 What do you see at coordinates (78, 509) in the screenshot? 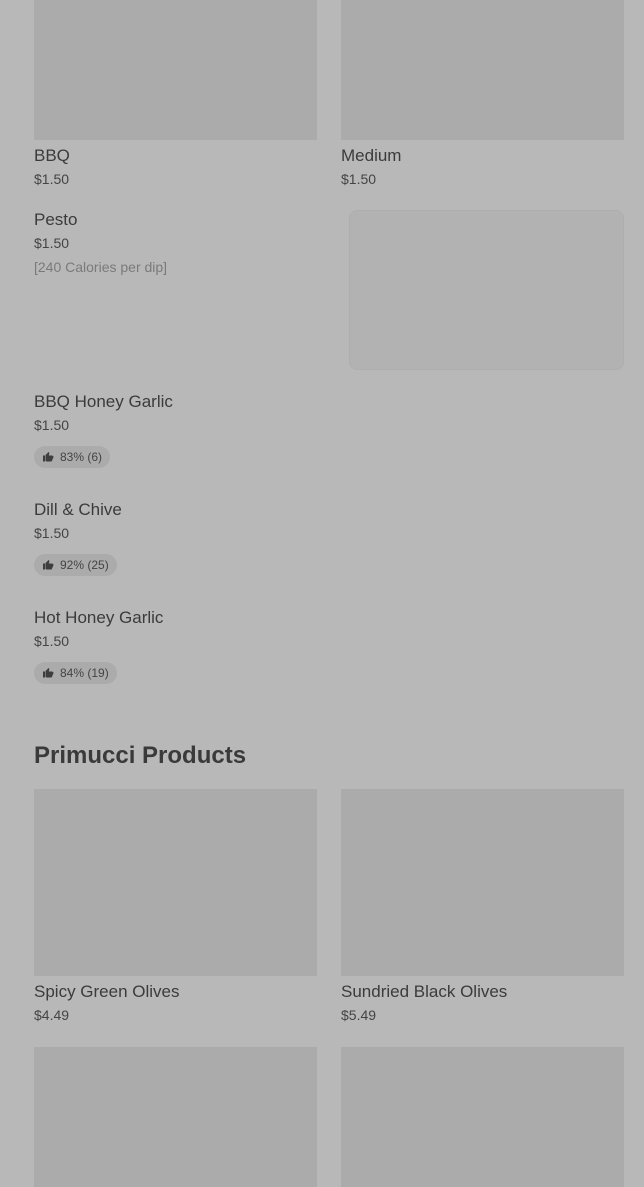
I see `item-name: Dill & Chive` at bounding box center [78, 509].